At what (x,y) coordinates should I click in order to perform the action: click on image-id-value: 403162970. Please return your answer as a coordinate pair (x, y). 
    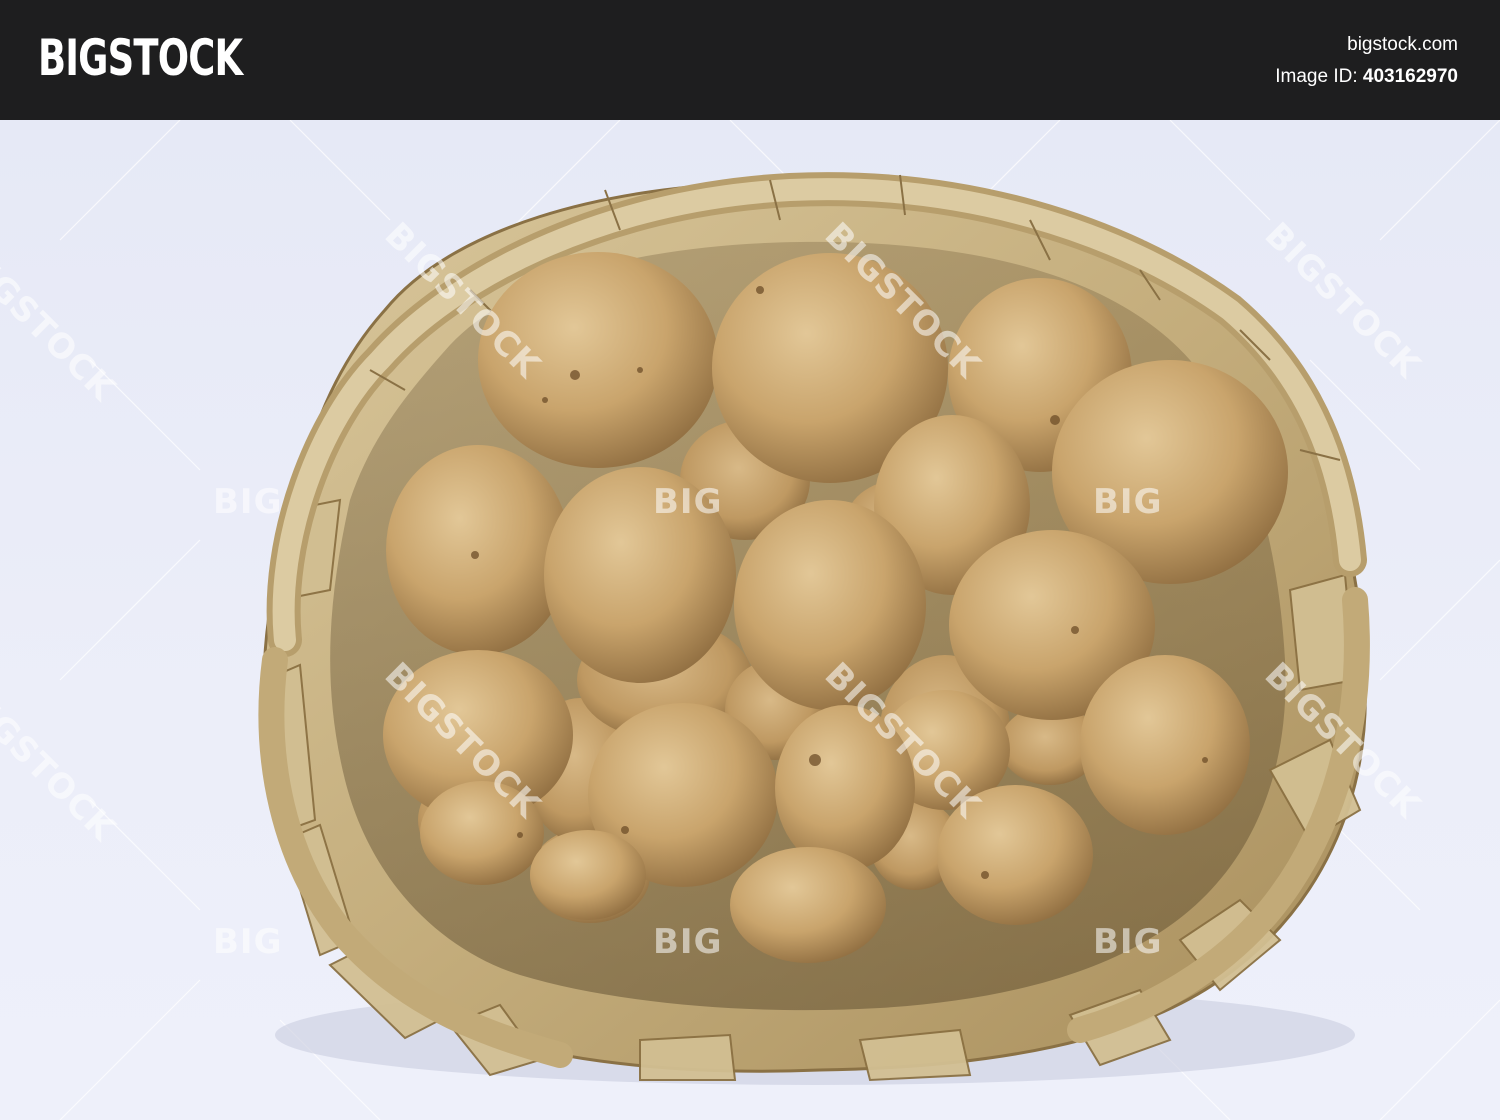
    Looking at the image, I should click on (1410, 76).